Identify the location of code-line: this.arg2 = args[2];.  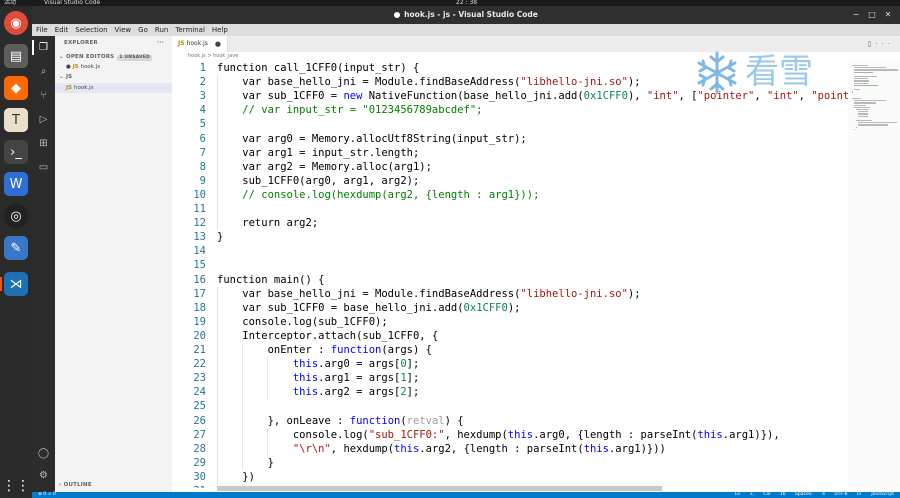
(318, 392).